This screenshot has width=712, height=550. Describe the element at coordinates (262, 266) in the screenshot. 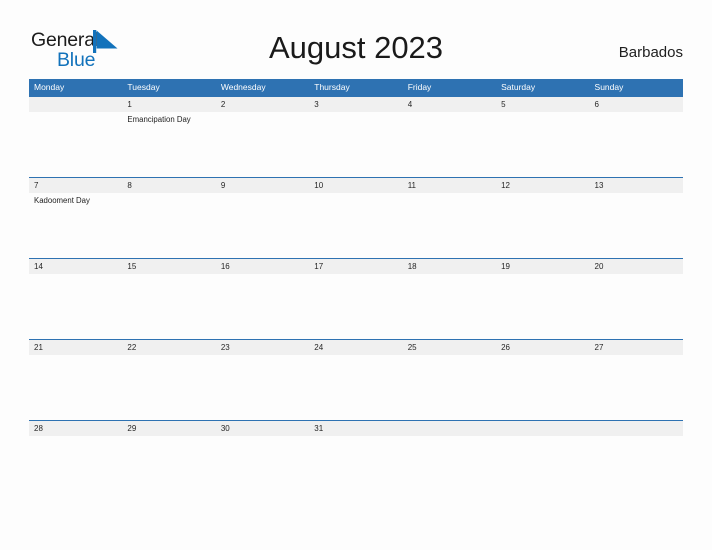

I see `day-number: 16` at that location.